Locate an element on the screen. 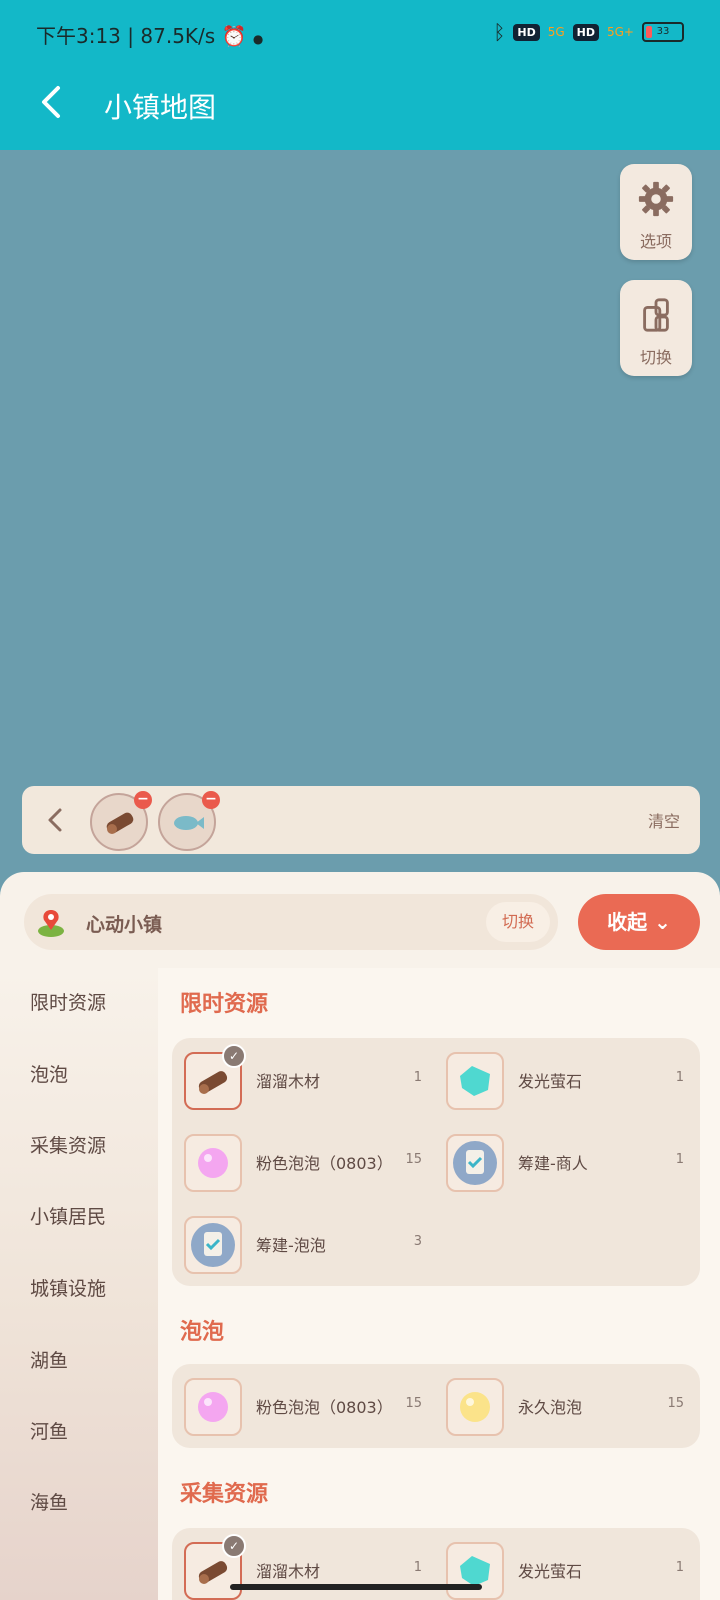 The height and width of the screenshot is (1600, 720). category-sidebar: 限时资源 泡泡 采集资源 小镇居民 城镇设施 湖鱼 河鱼 海鱼 is located at coordinates (79, 1284).